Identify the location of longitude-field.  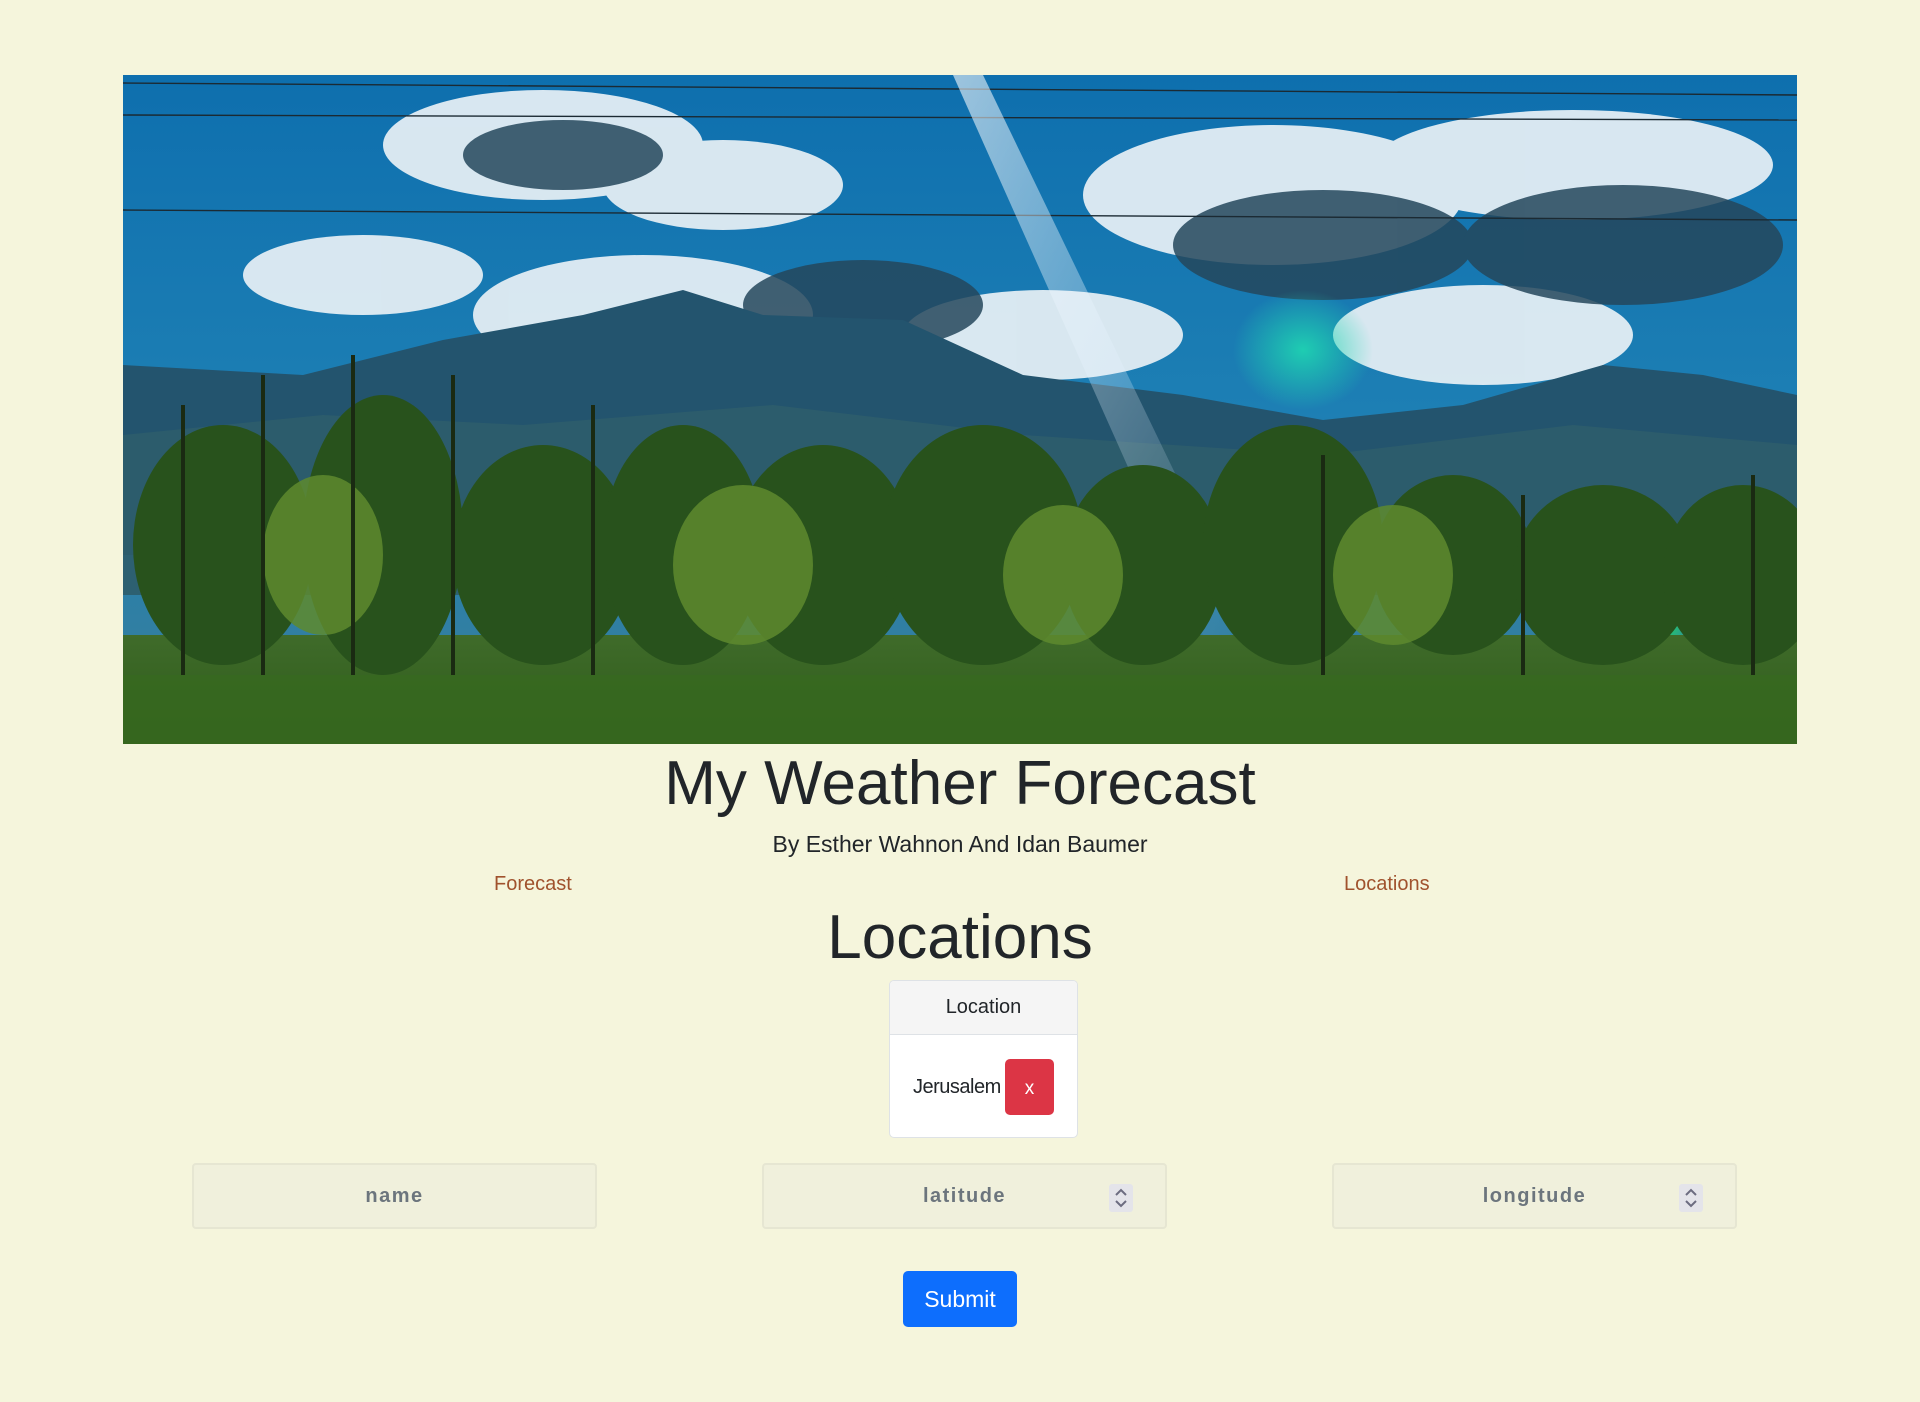
(1534, 1196).